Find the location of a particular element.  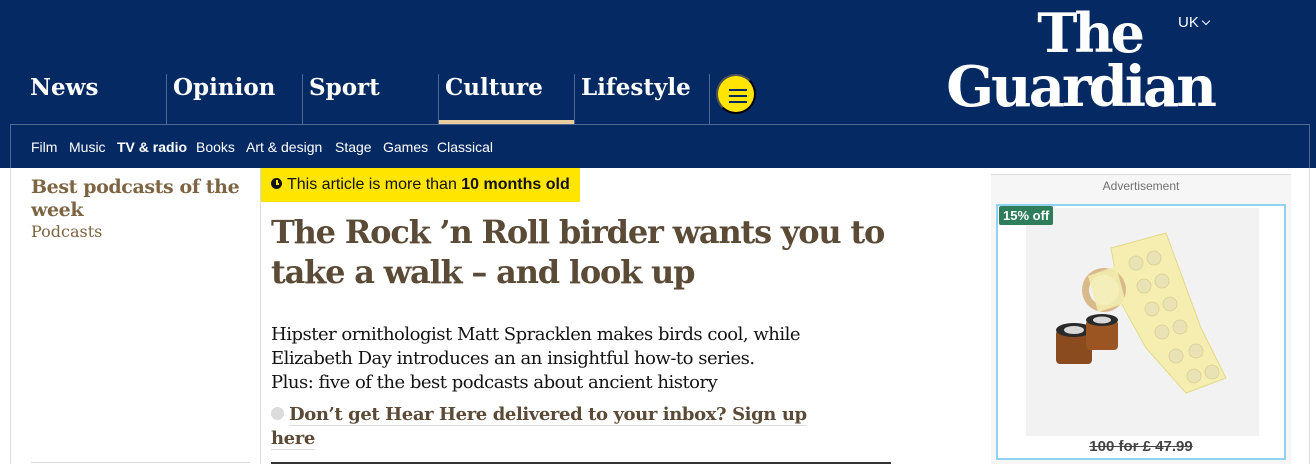

ad-slot: Advertisement 15% off 100 for £ 47.99 is located at coordinates (1141, 319).